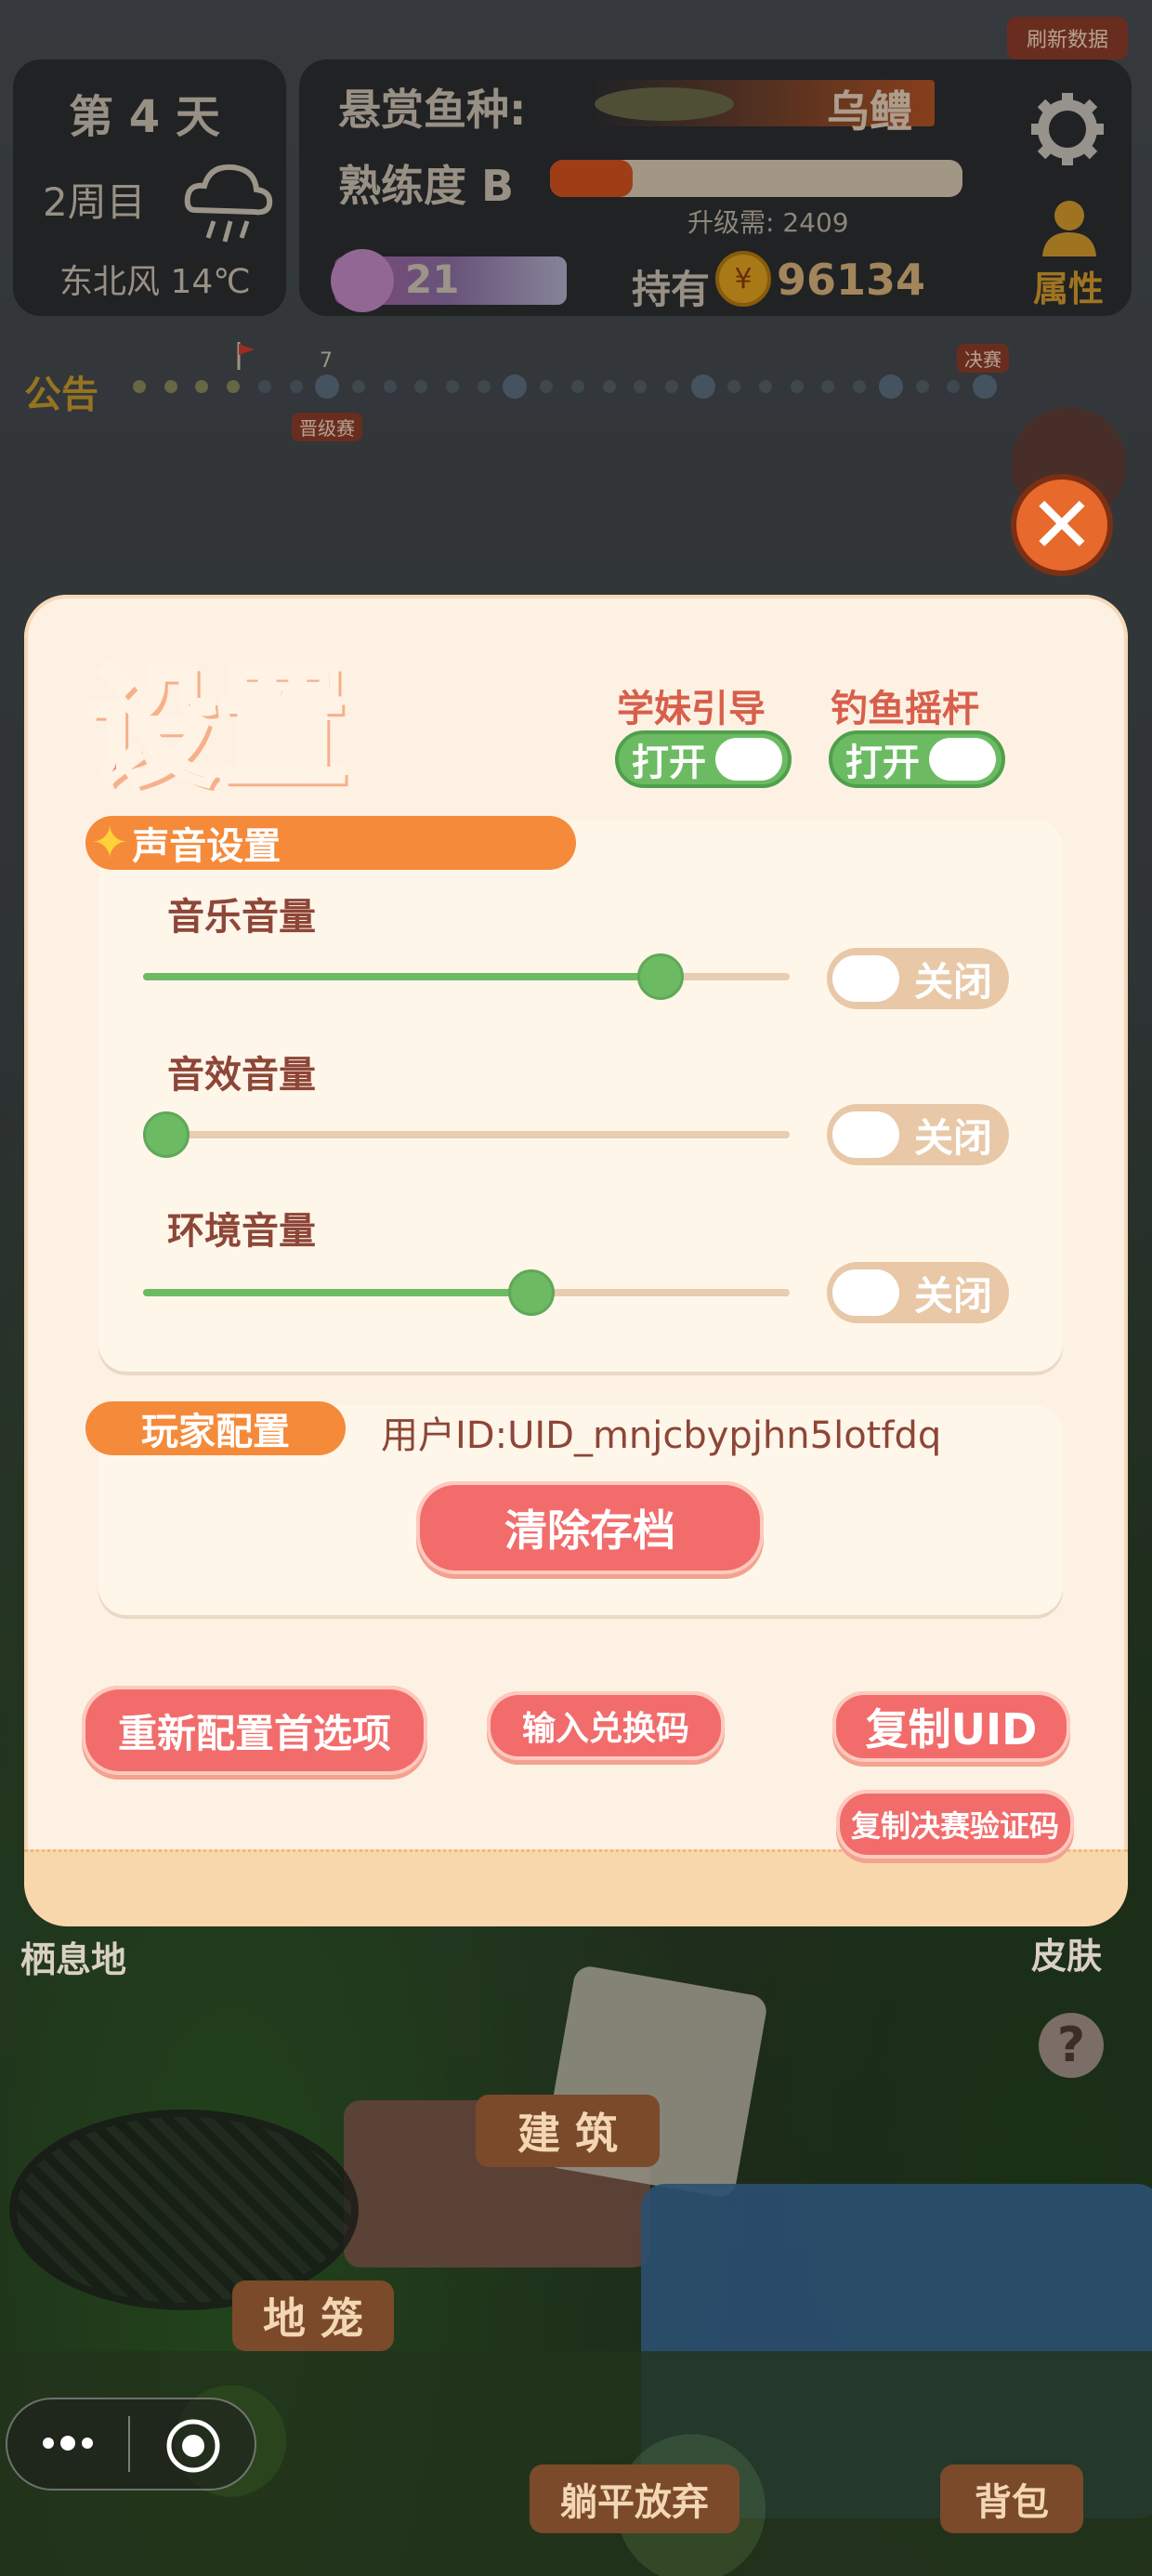 This screenshot has height=2576, width=1152. Describe the element at coordinates (576, 1887) in the screenshot. I see `settings-modal-footer` at that location.